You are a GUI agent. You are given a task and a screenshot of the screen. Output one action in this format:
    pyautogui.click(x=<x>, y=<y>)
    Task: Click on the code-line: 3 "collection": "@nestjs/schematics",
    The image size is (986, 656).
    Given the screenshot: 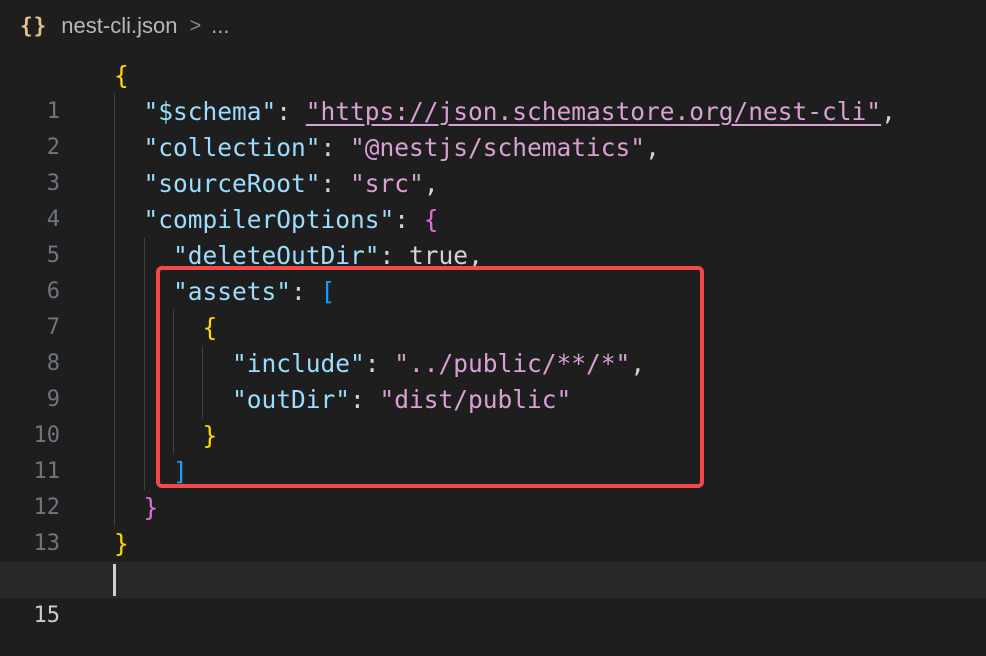 What is the action you would take?
    pyautogui.click(x=493, y=163)
    